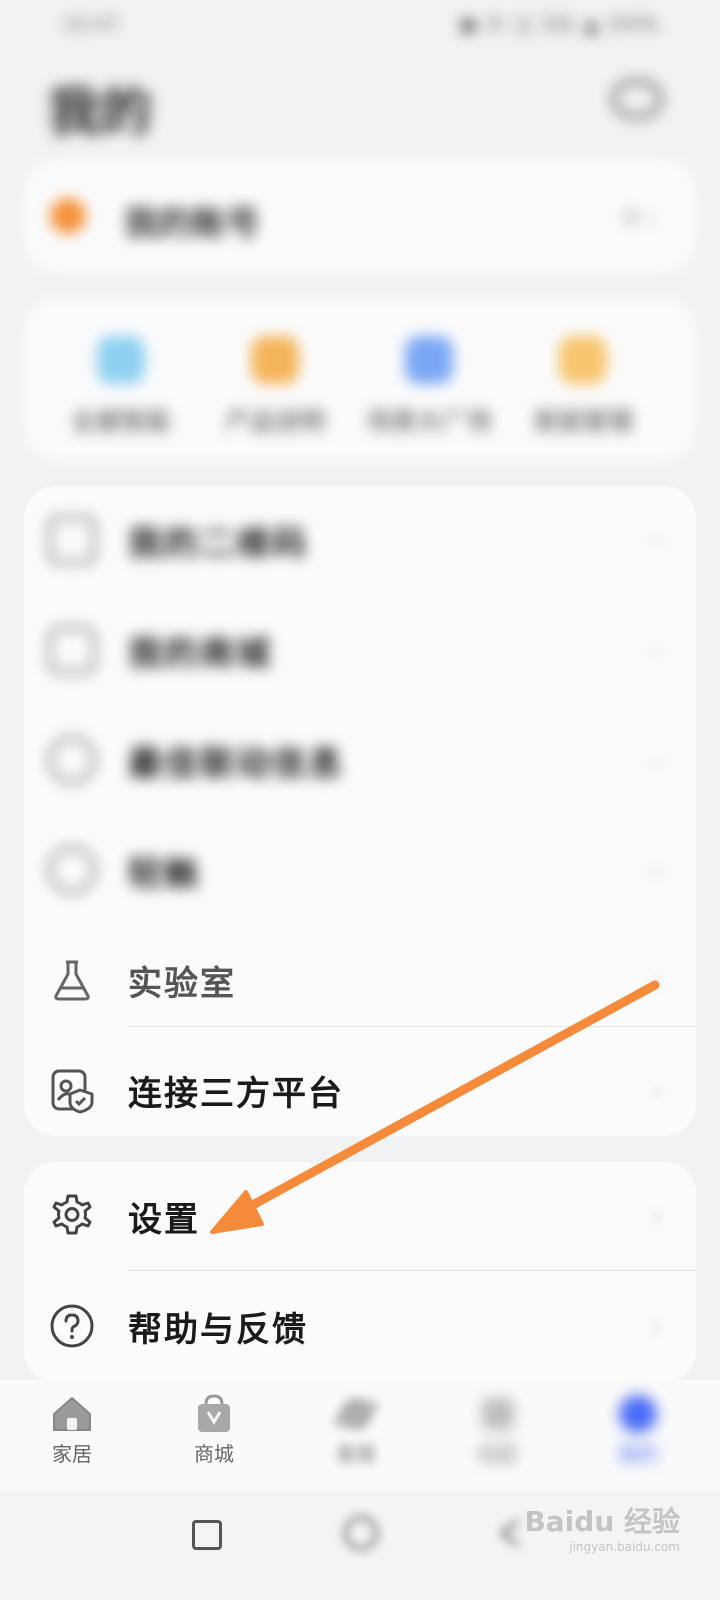  I want to click on bag-icon, so click(72, 650).